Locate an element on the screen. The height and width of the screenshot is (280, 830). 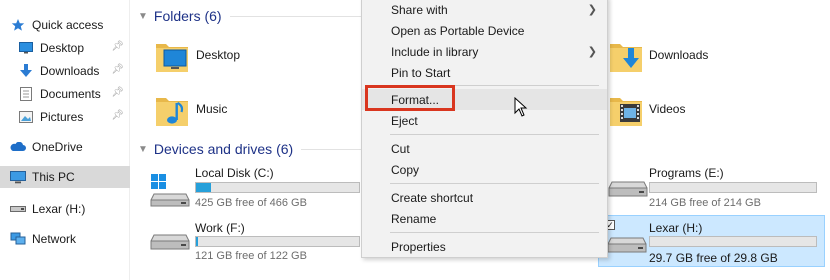
nav-item-this-pc: This PC is located at coordinates (65, 177).